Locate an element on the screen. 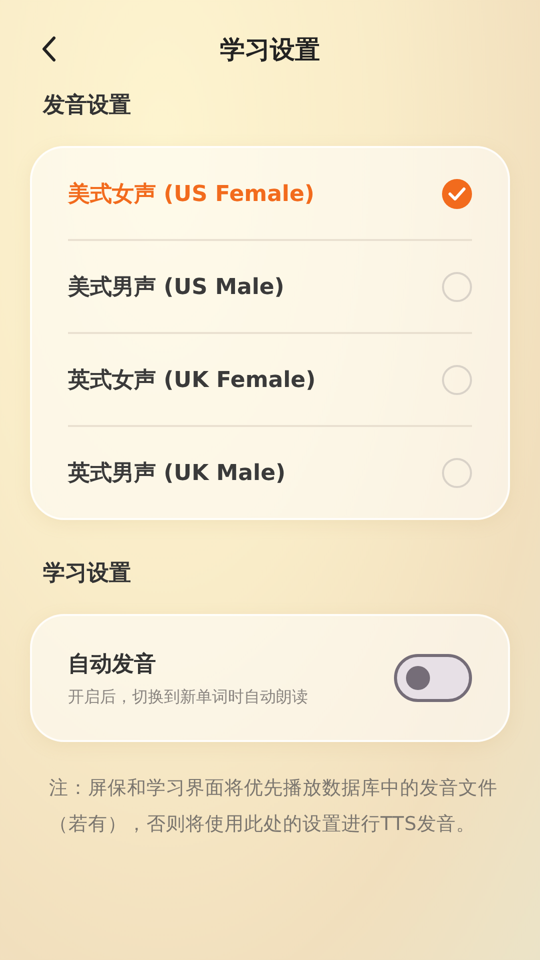 The height and width of the screenshot is (960, 540). voice-label: 英式女声 (UK Female) is located at coordinates (192, 380).